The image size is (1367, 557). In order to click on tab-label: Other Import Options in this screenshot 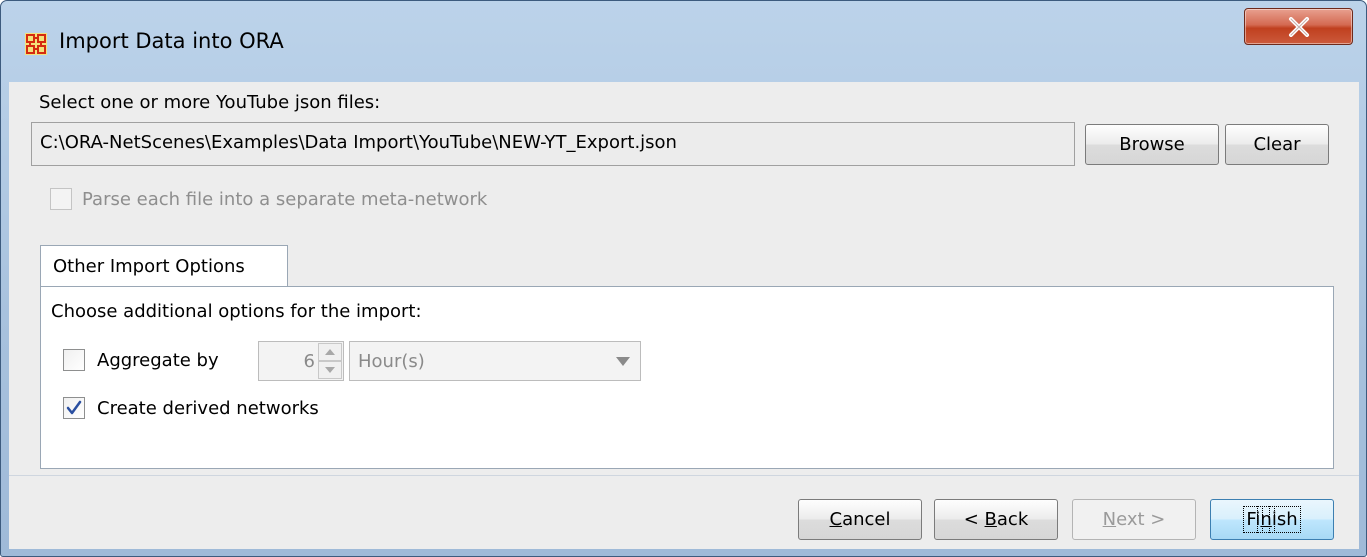, I will do `click(149, 266)`.